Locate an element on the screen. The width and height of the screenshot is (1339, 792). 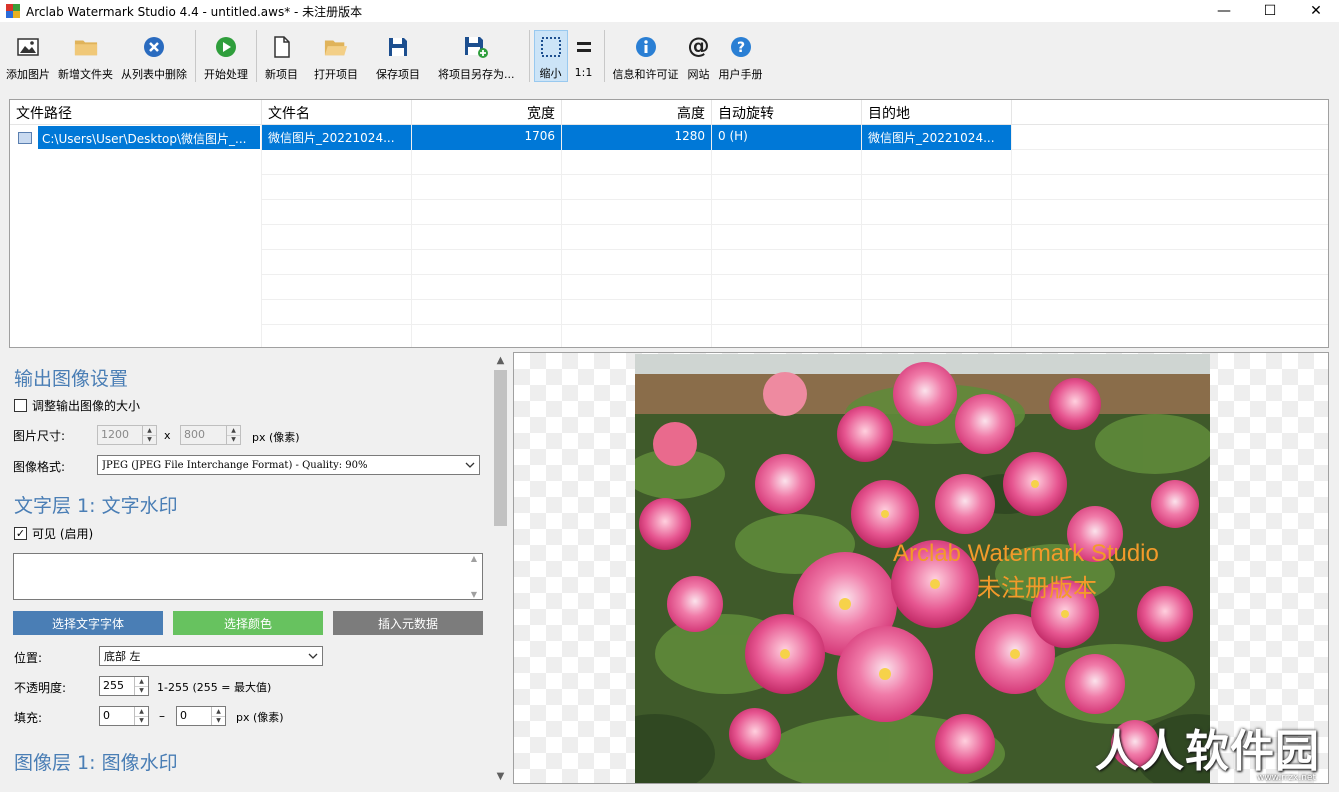
padding-y-stepper: 0 ▲ ▼ is located at coordinates (201, 716).